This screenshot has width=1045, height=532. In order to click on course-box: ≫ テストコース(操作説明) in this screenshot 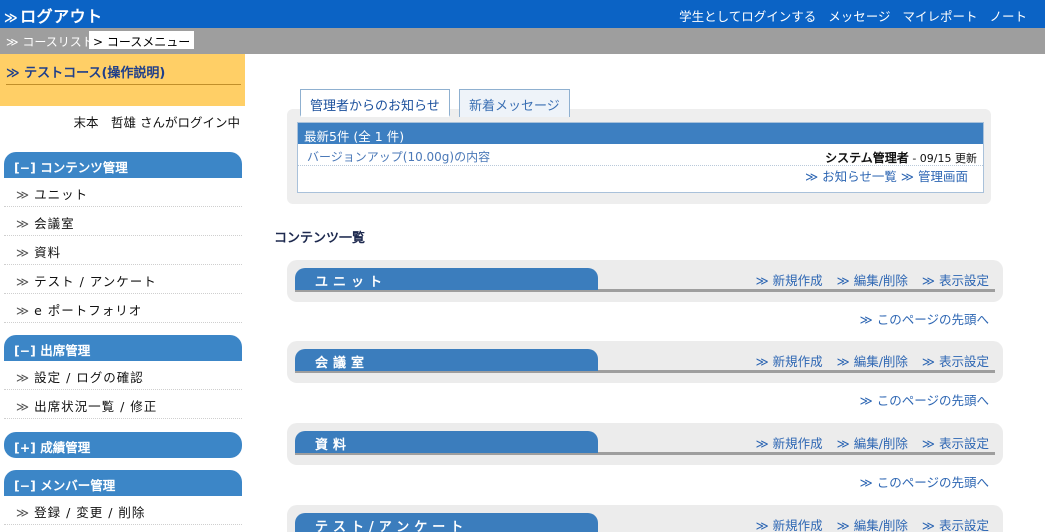, I will do `click(122, 80)`.